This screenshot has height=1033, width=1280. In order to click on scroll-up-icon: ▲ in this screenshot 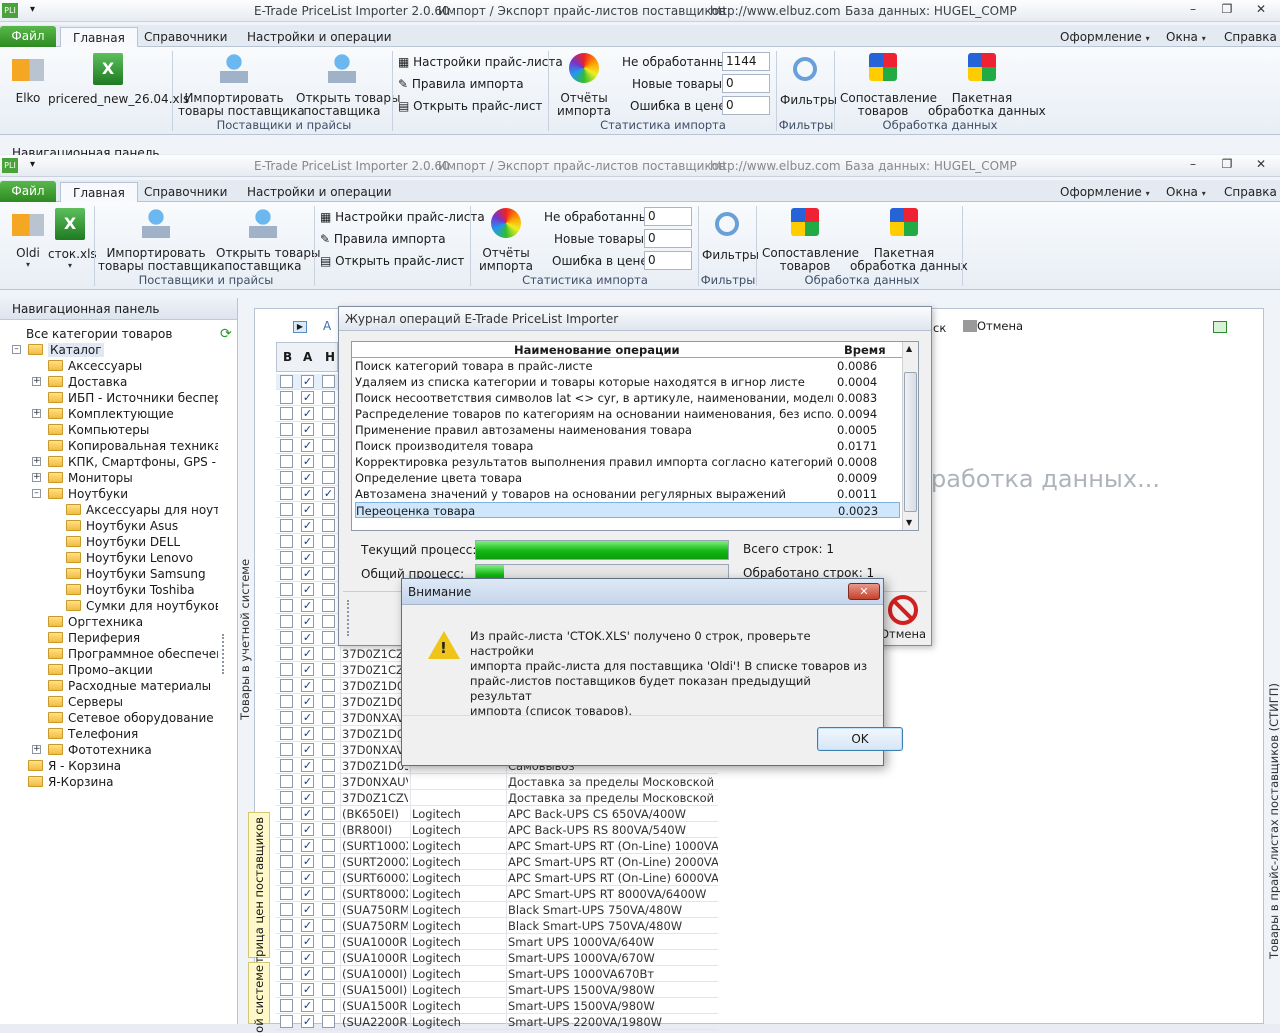, I will do `click(909, 348)`.